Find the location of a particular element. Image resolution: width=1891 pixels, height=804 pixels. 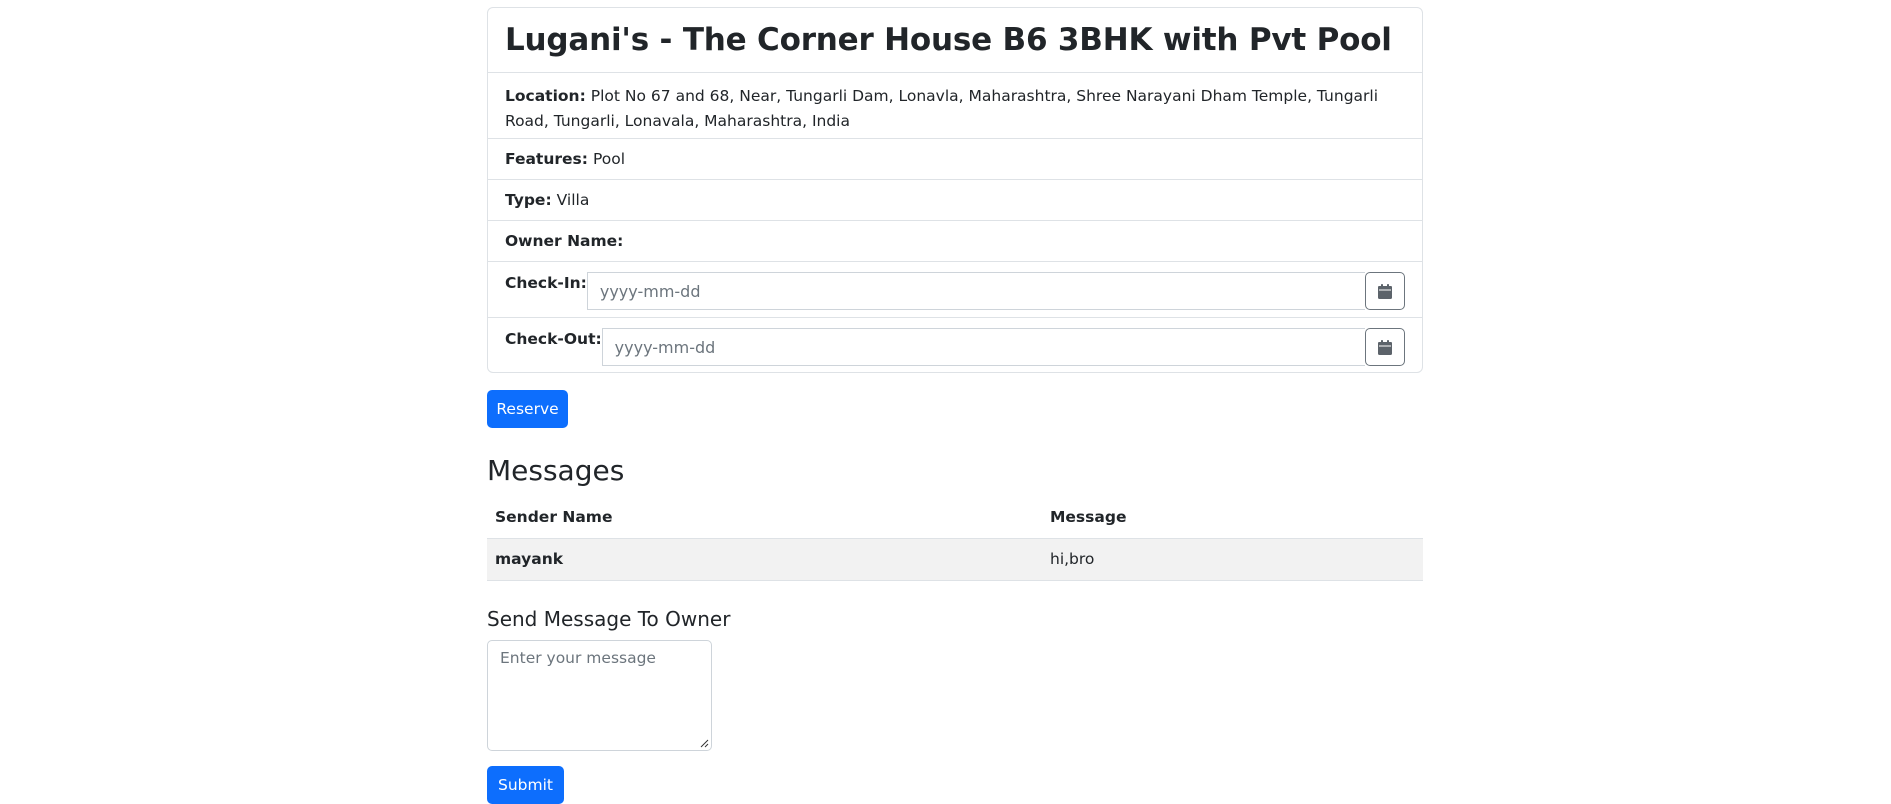

features-value: Pool is located at coordinates (609, 159).